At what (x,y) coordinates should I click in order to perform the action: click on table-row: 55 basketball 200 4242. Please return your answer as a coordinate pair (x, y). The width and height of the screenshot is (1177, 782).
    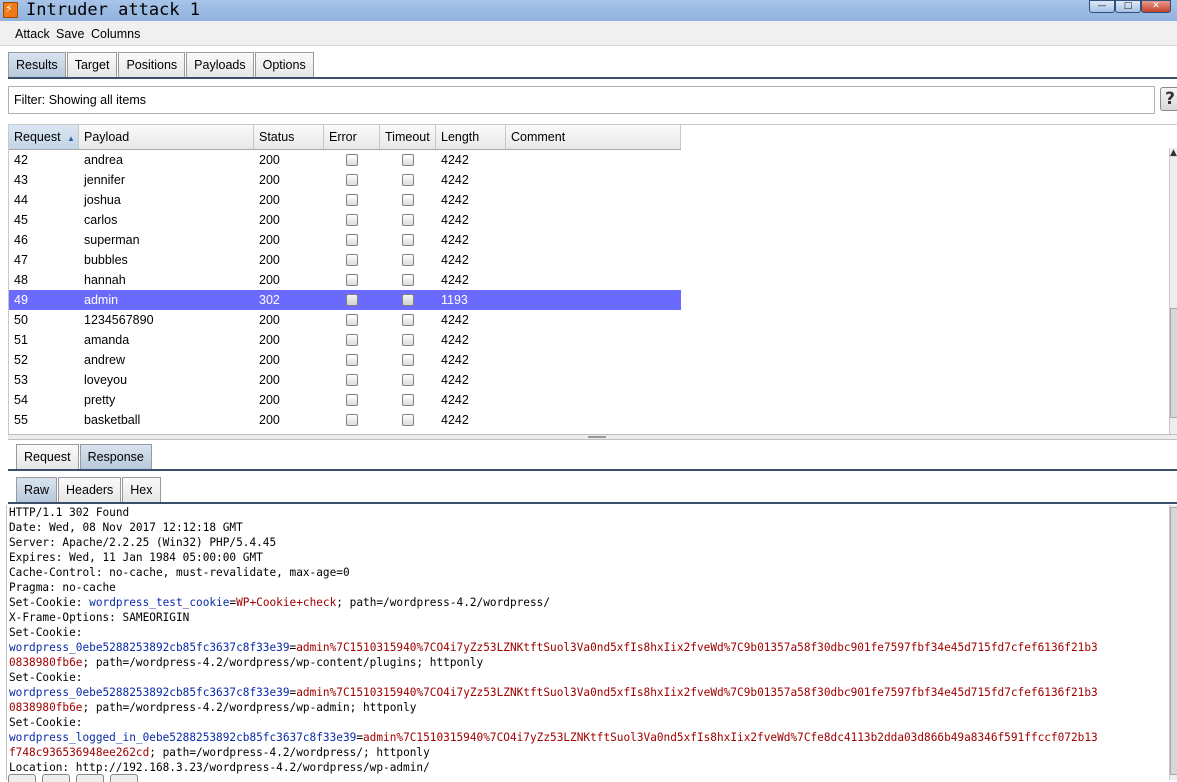
    Looking at the image, I should click on (345, 420).